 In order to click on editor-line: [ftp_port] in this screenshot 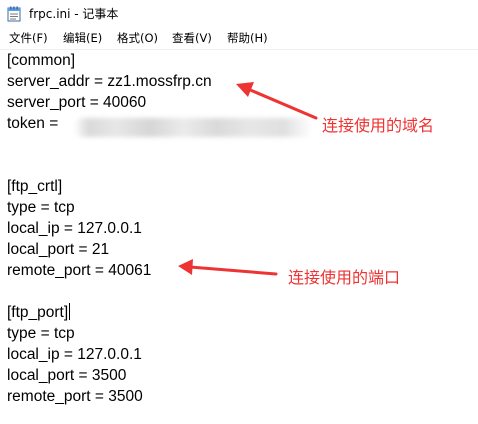, I will do `click(38, 312)`.